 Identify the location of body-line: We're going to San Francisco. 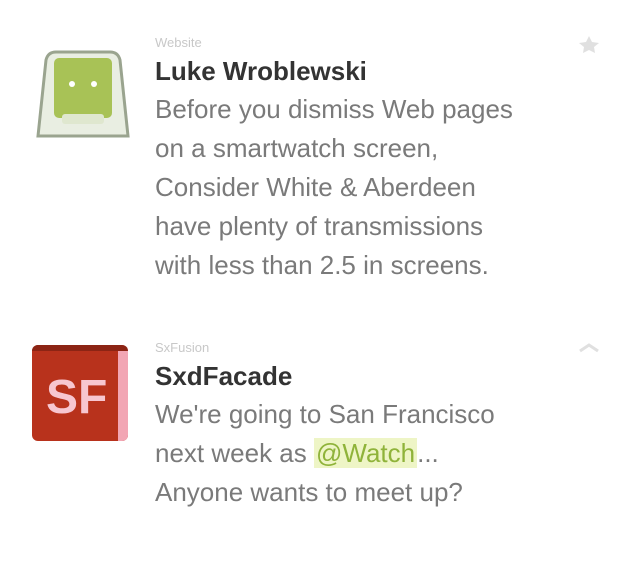
(325, 414).